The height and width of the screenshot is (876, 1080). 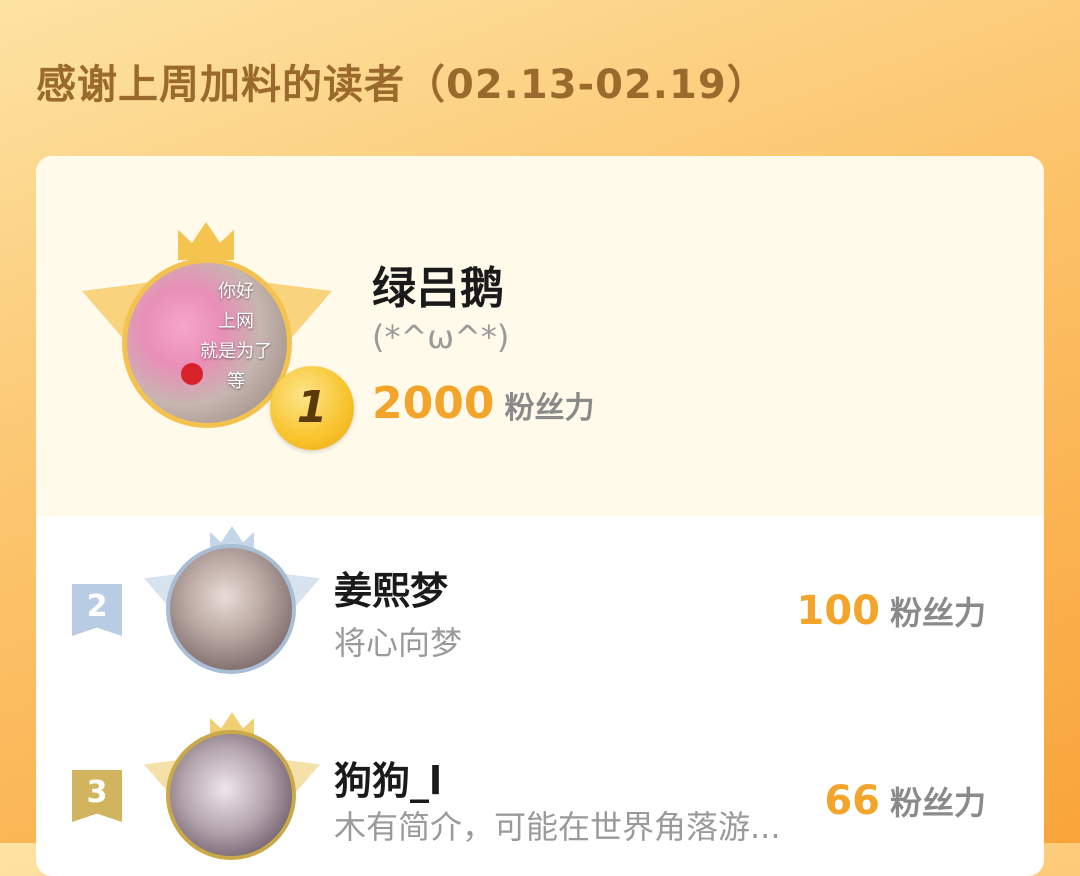 I want to click on reader-score: 66 粉丝力, so click(x=905, y=801).